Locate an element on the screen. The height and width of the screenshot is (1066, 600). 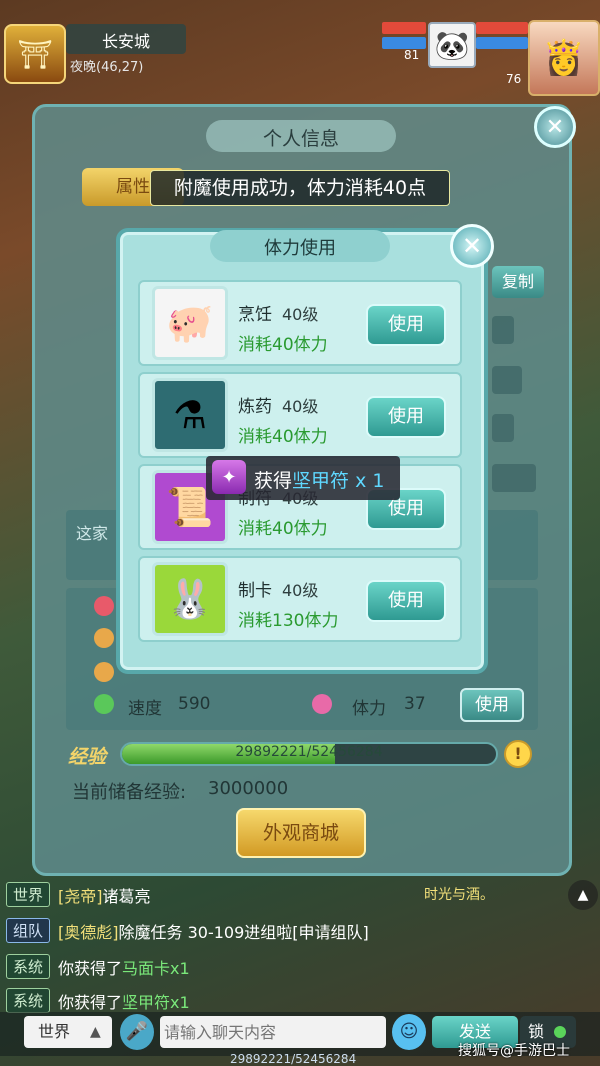
chat-line: 系统 你获得了 马面卡x1 is located at coordinates (98, 966).